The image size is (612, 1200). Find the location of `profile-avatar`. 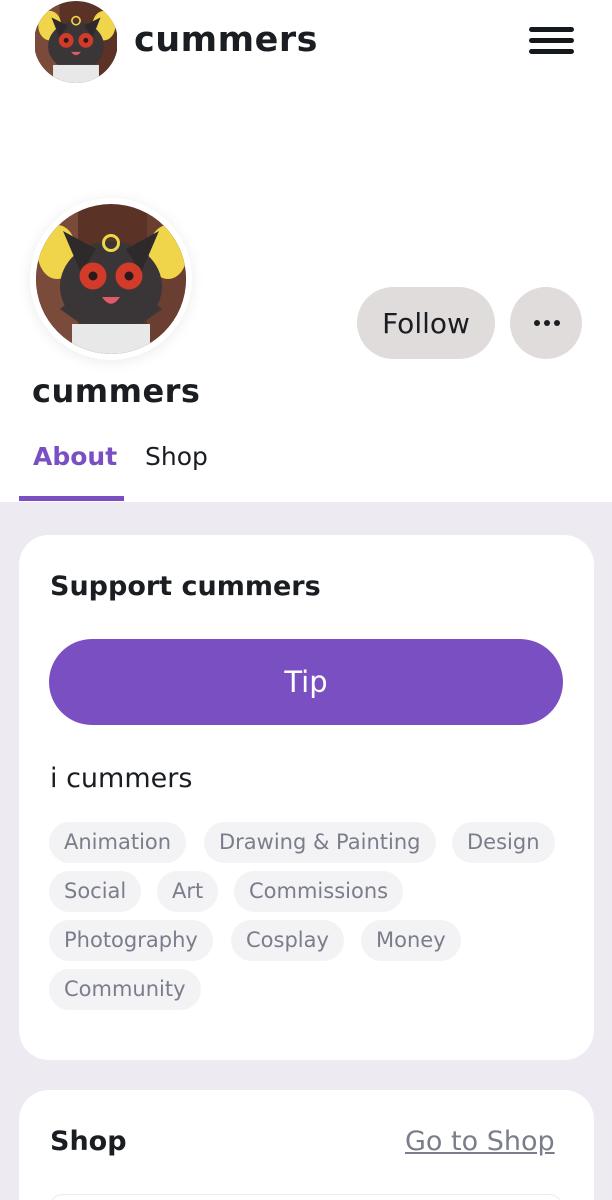

profile-avatar is located at coordinates (111, 279).